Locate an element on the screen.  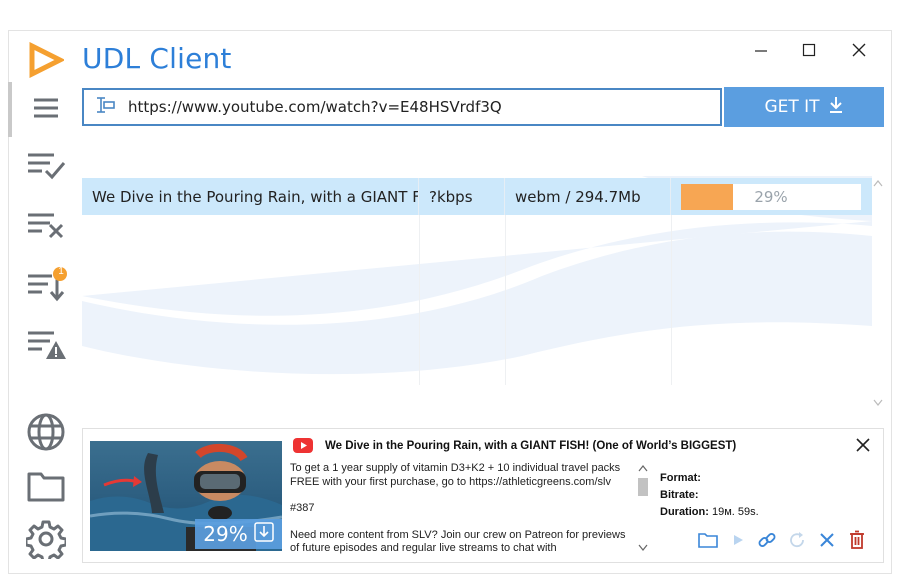
globe-icon is located at coordinates (46, 432).